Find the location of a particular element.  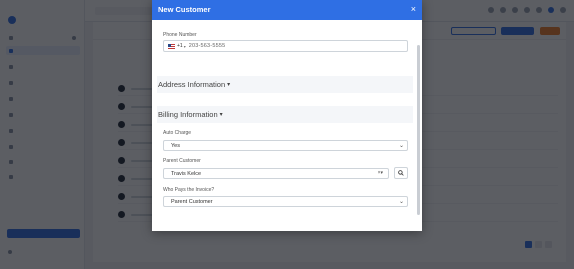

close-icon: × is located at coordinates (413, 9).